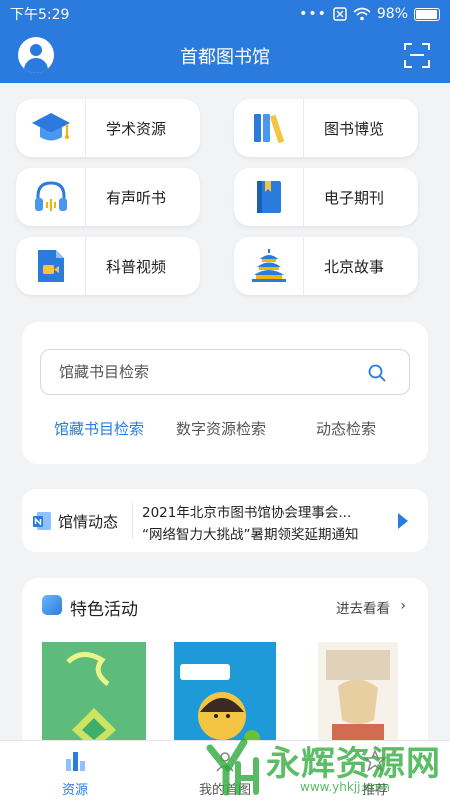 This screenshot has height=800, width=450. I want to click on battery-icon, so click(427, 14).